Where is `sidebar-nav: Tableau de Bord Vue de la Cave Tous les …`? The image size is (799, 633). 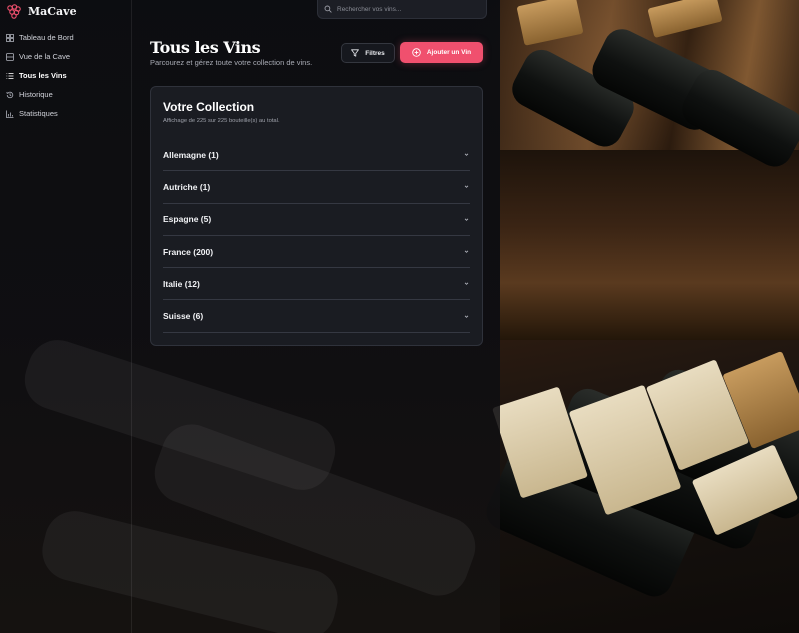
sidebar-nav: Tableau de Bord Vue de la Cave Tous les … is located at coordinates (65, 75).